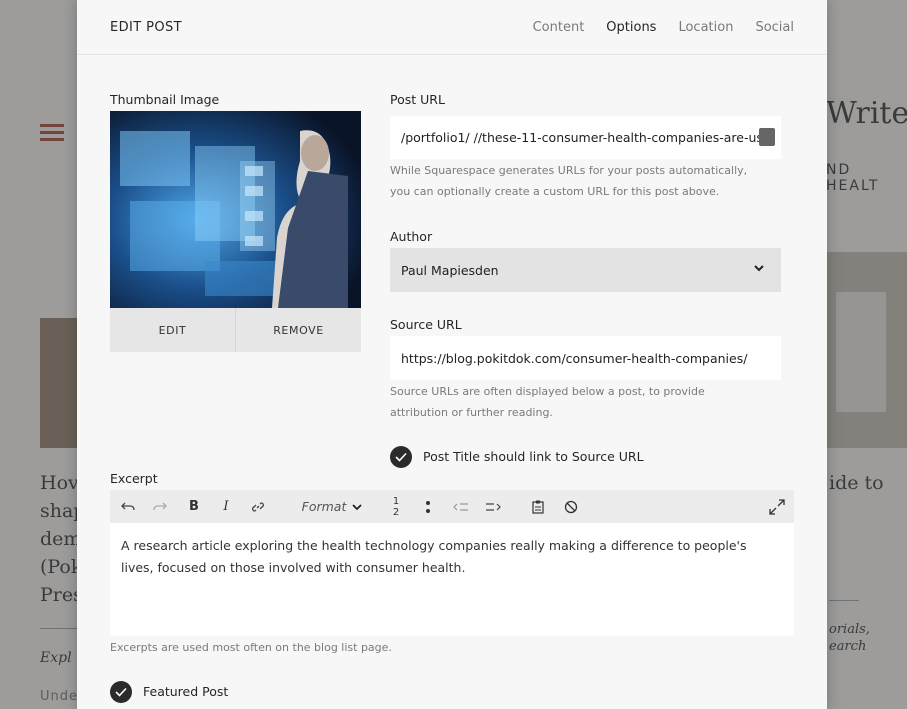 The width and height of the screenshot is (907, 709). What do you see at coordinates (585, 270) in the screenshot?
I see `author-select: Paul Mapiesden` at bounding box center [585, 270].